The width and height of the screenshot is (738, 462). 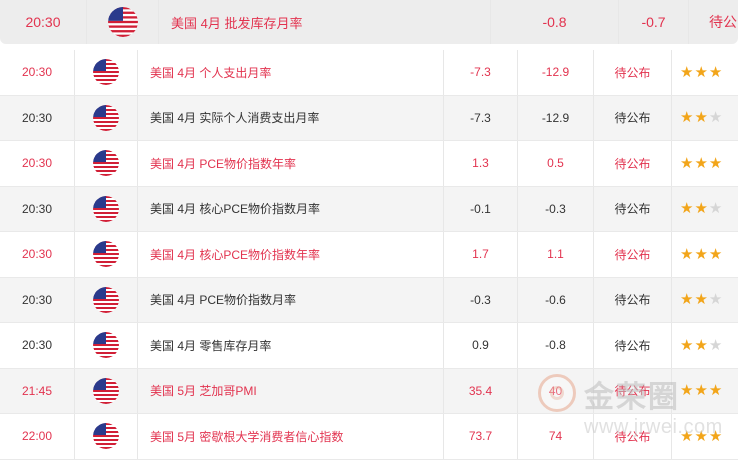 I want to click on event-name: 美国 4月 核心PCE物价指数年率, so click(x=290, y=254).